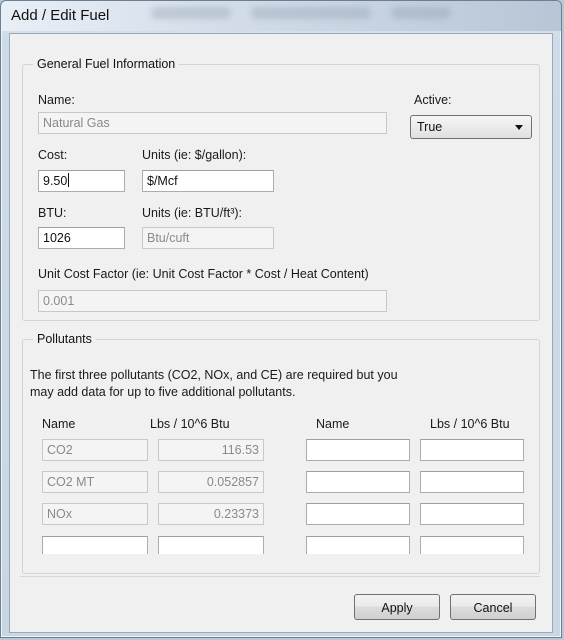 The image size is (564, 640). I want to click on unit-cost-factor-field: 0.001, so click(212, 301).